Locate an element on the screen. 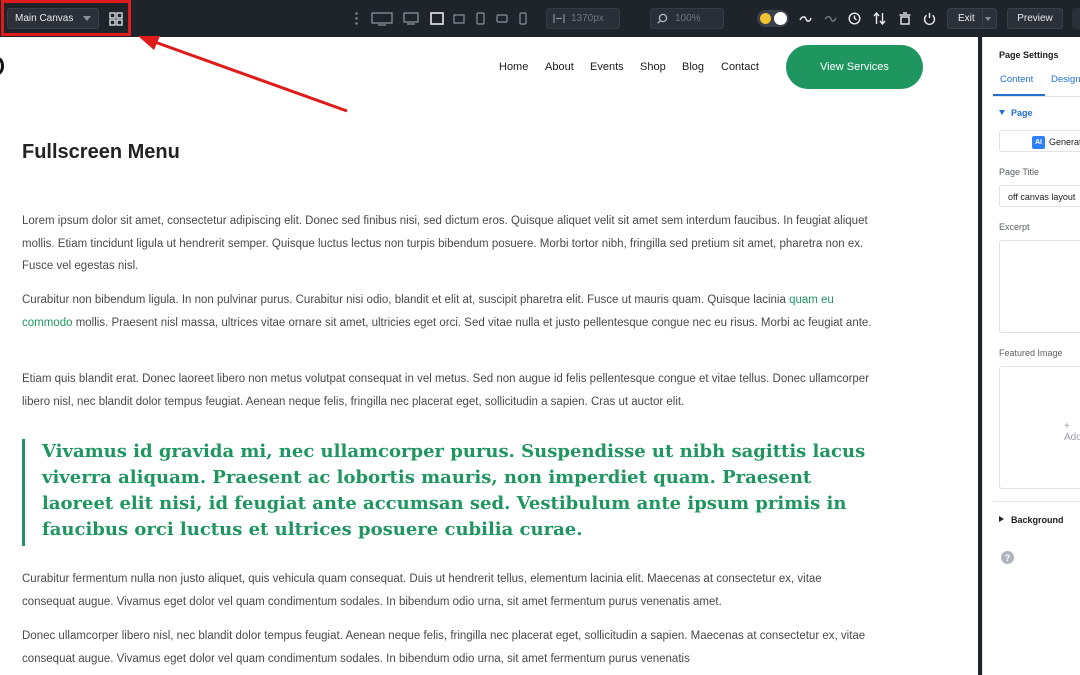 The width and height of the screenshot is (1080, 675). zoom-field: 100% is located at coordinates (687, 18).